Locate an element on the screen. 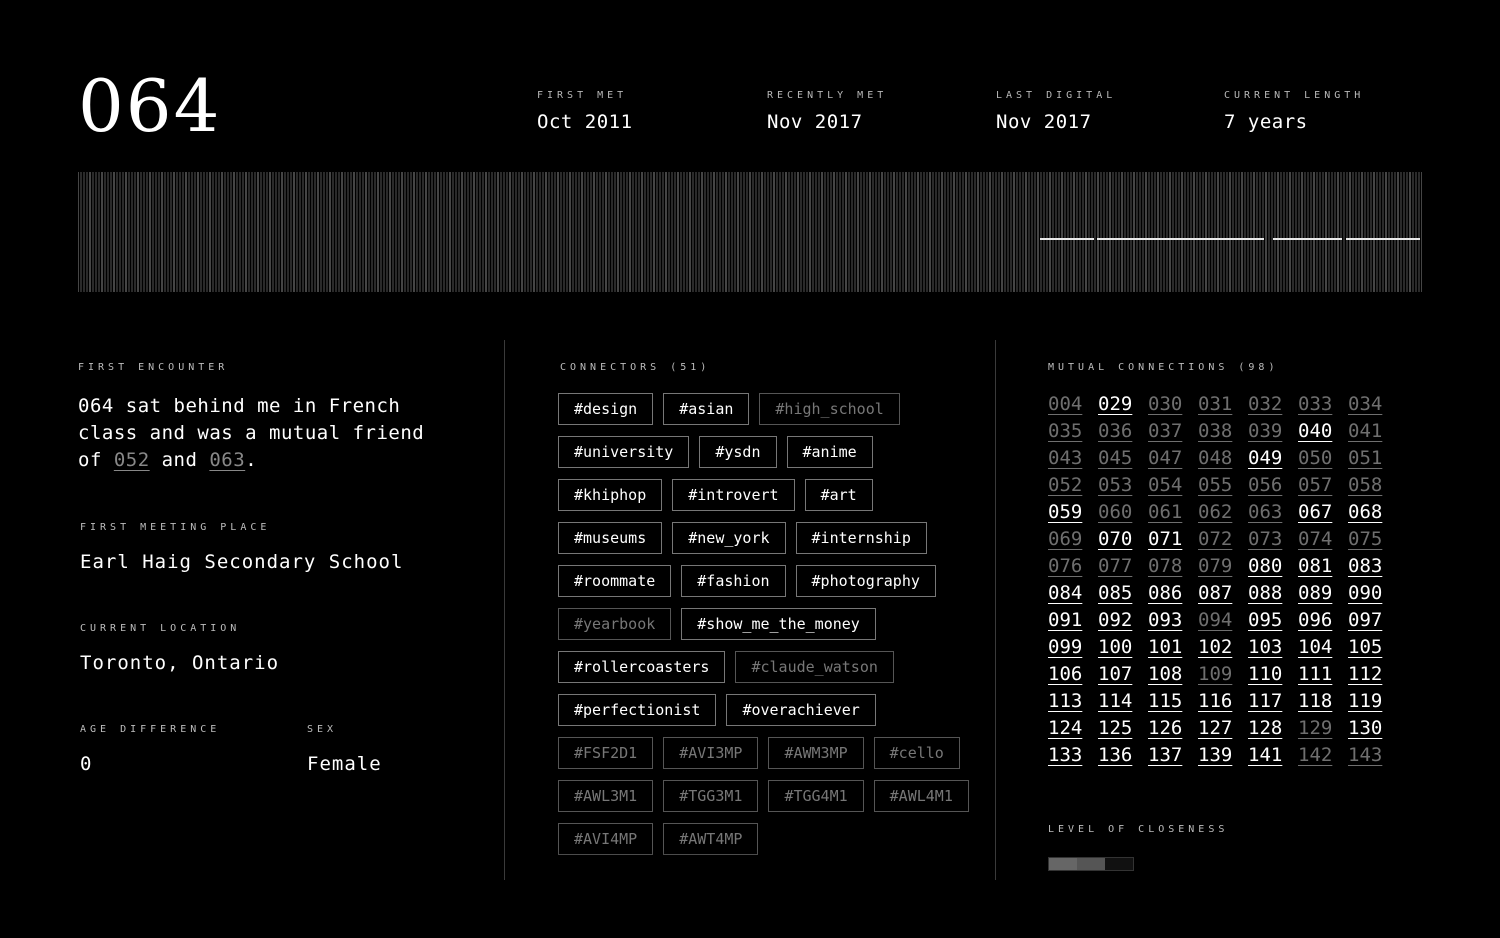  mutual-connection-link: 074 is located at coordinates (1323, 539).